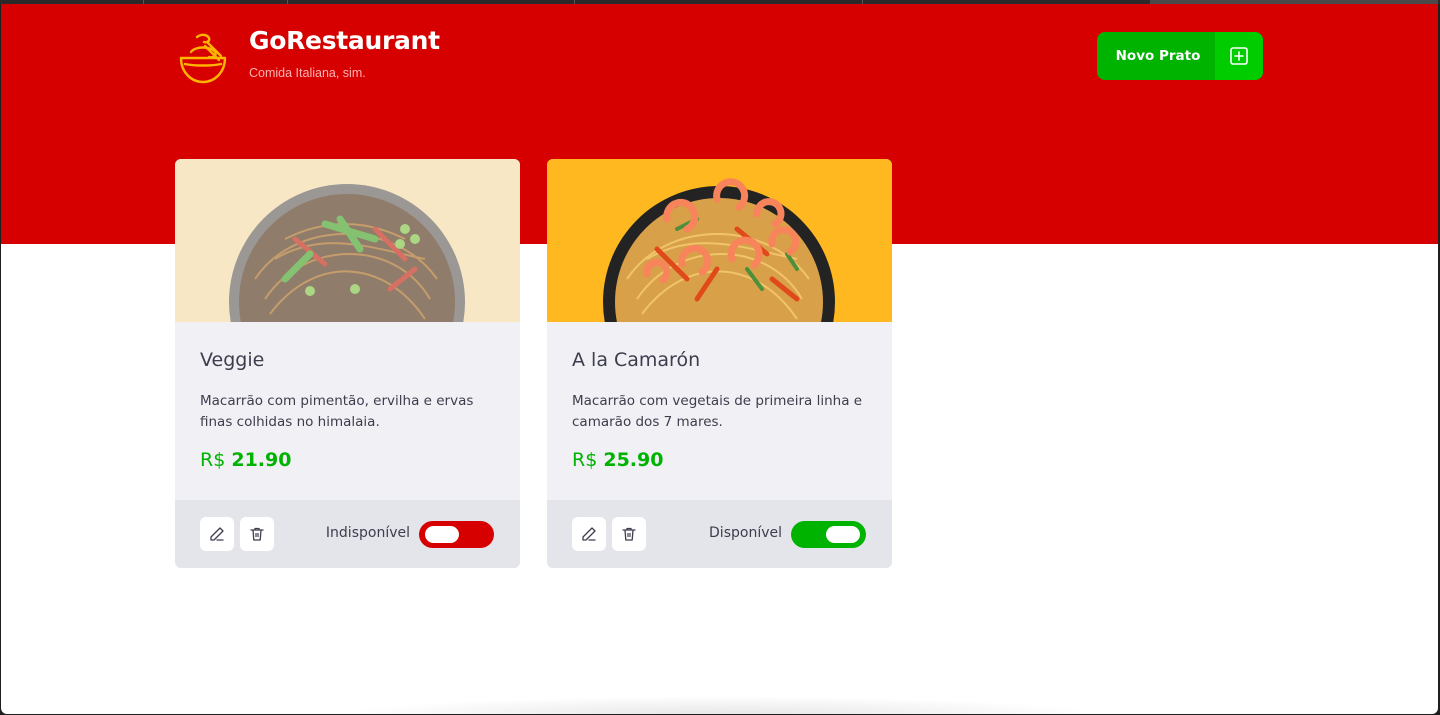 The height and width of the screenshot is (715, 1440). I want to click on dish-price: R$ 25.90, so click(617, 460).